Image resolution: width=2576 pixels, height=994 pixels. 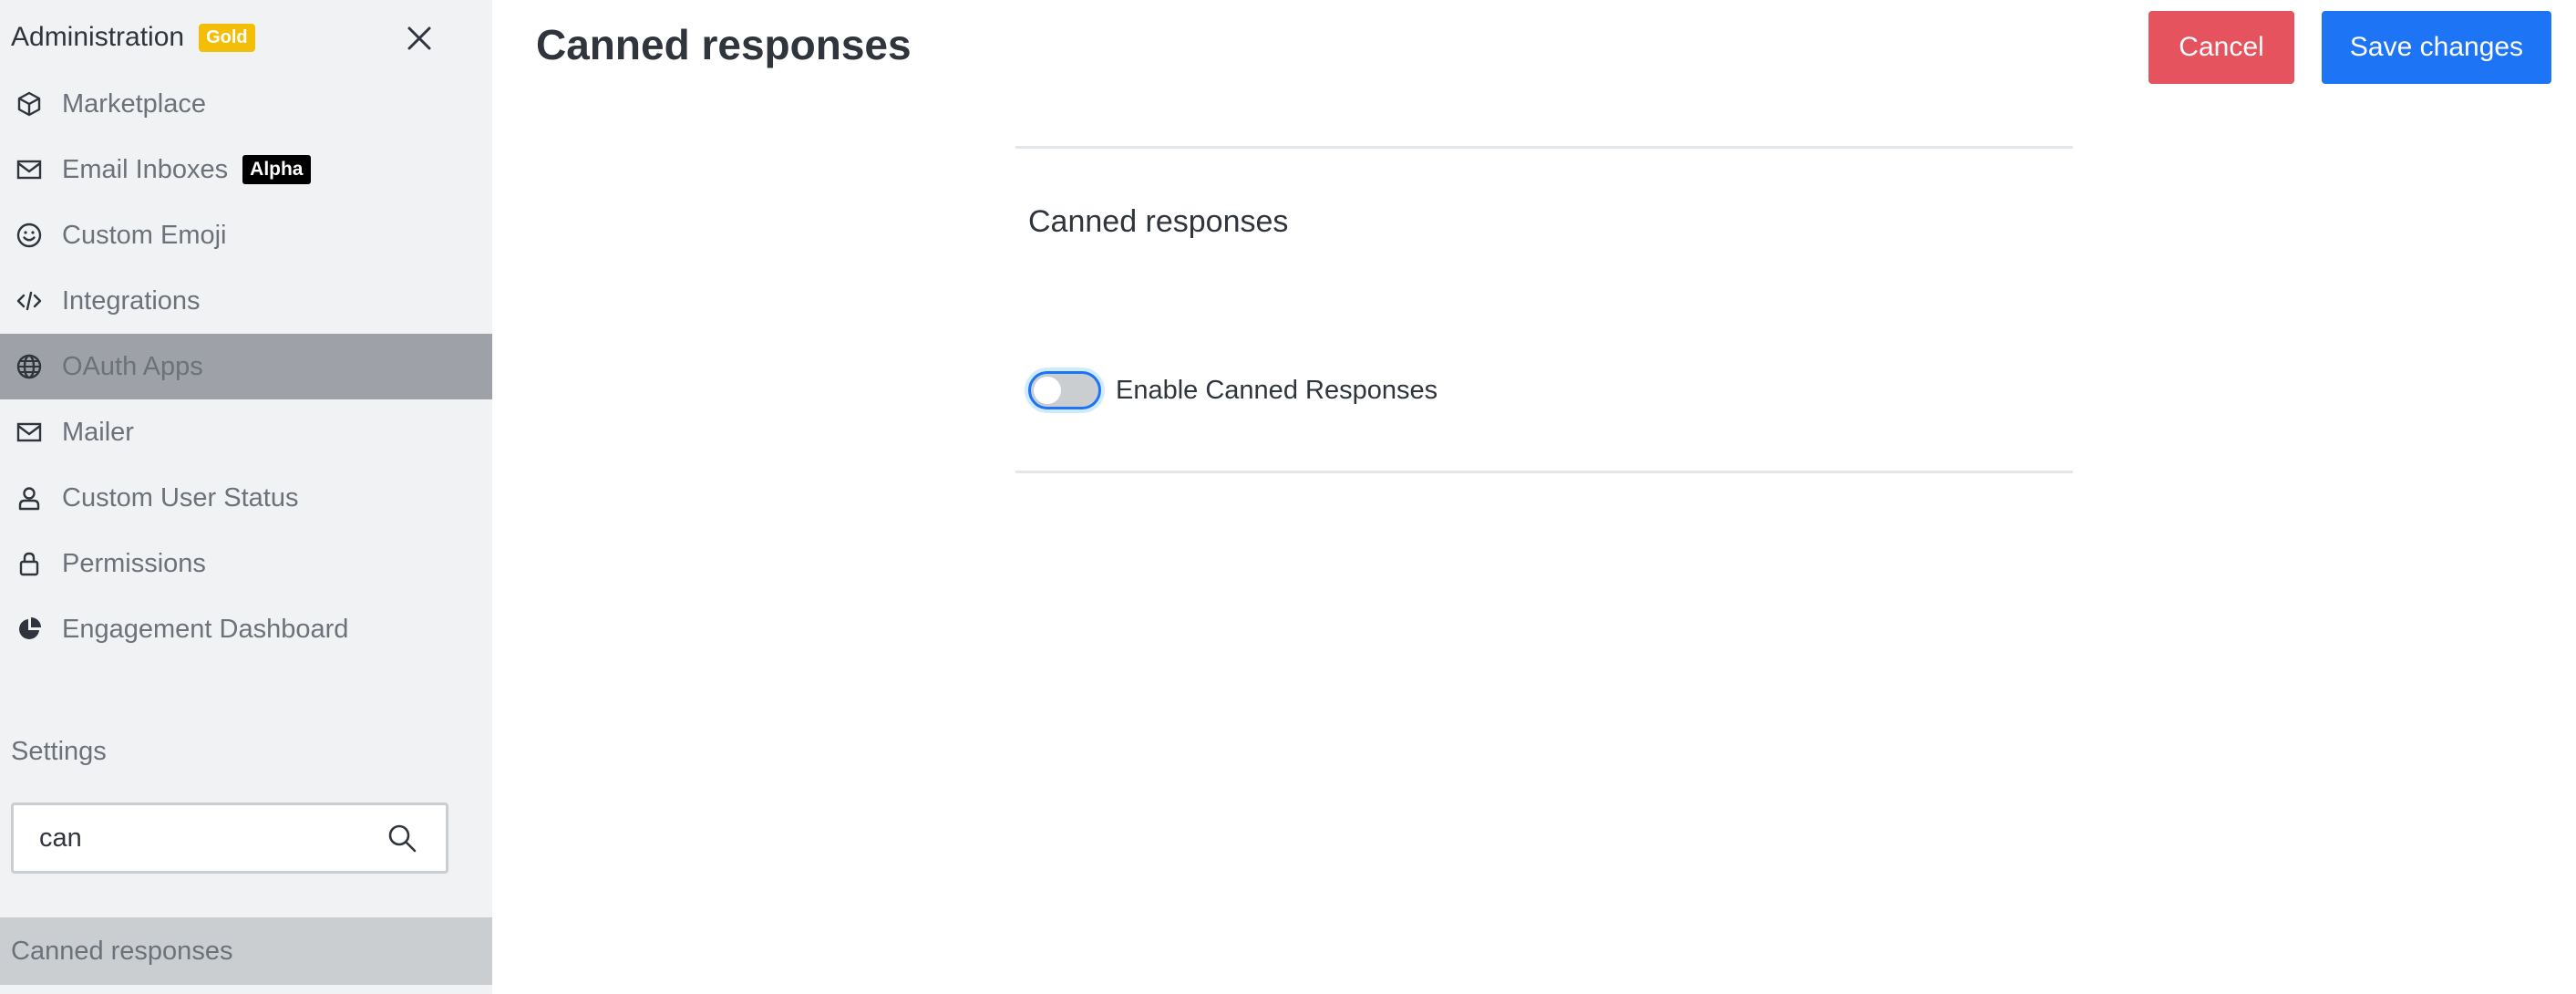 I want to click on alpha-badge: Alpha, so click(x=276, y=169).